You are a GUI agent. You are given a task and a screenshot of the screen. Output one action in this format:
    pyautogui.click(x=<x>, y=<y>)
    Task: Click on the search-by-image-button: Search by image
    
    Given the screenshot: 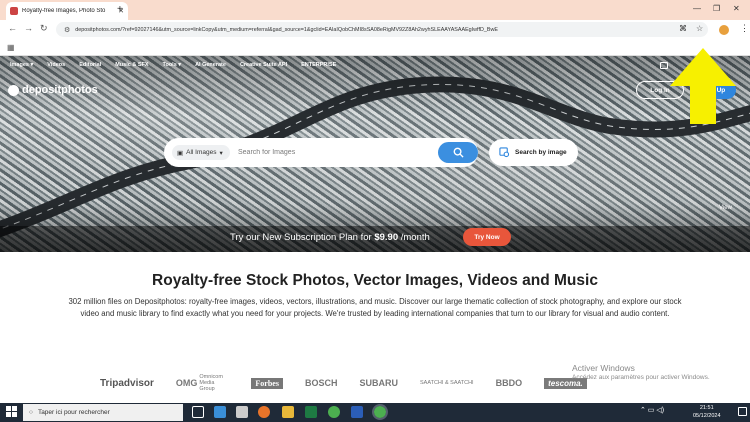 What is the action you would take?
    pyautogui.click(x=533, y=152)
    